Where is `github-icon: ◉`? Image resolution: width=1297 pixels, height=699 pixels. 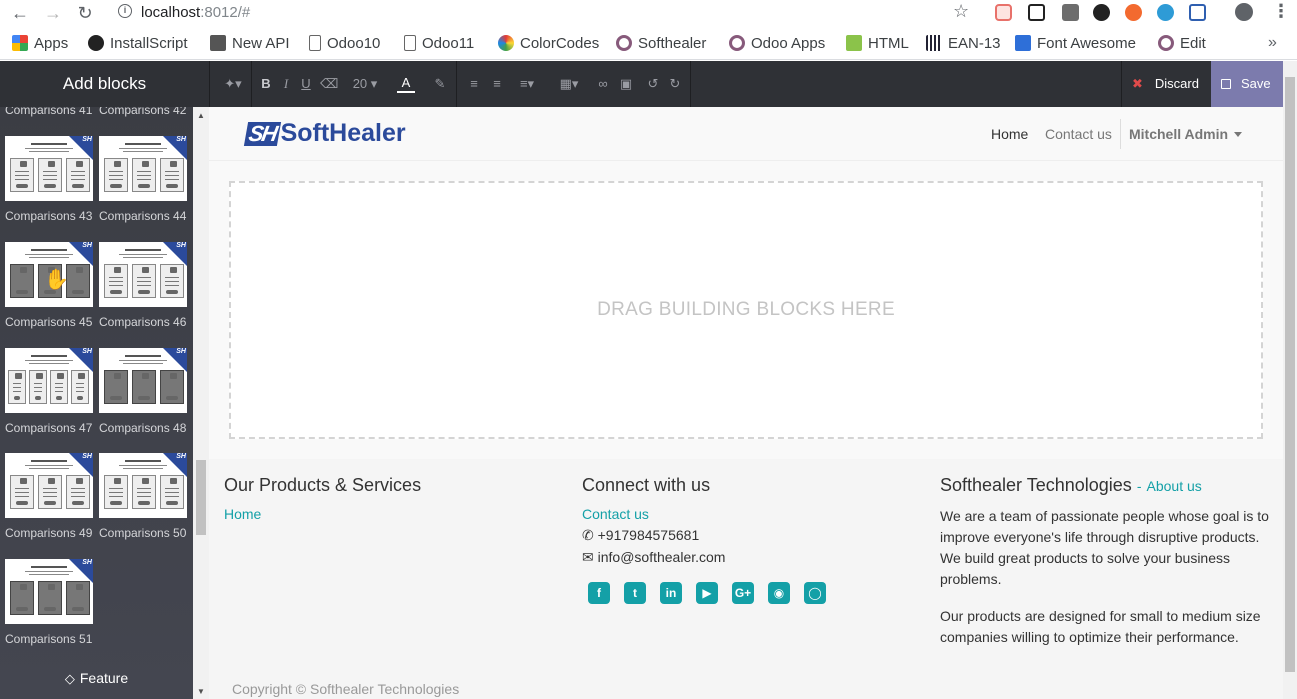
github-icon: ◉ is located at coordinates (779, 593).